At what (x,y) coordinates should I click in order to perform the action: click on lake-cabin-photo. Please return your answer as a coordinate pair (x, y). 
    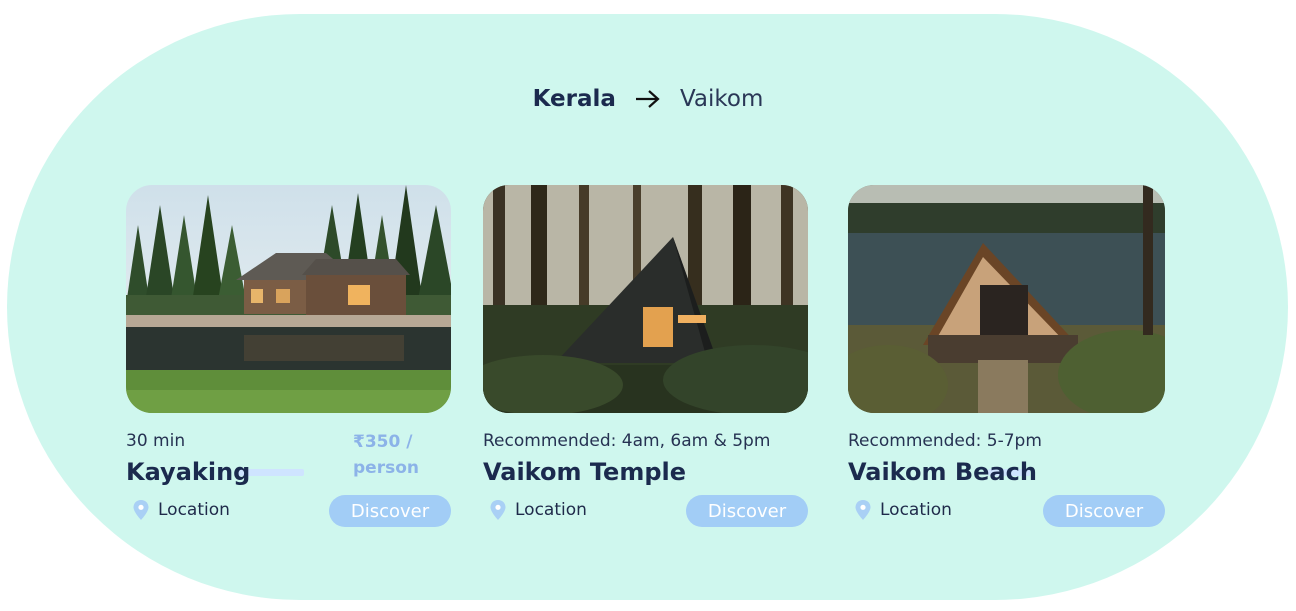
    Looking at the image, I should click on (288, 299).